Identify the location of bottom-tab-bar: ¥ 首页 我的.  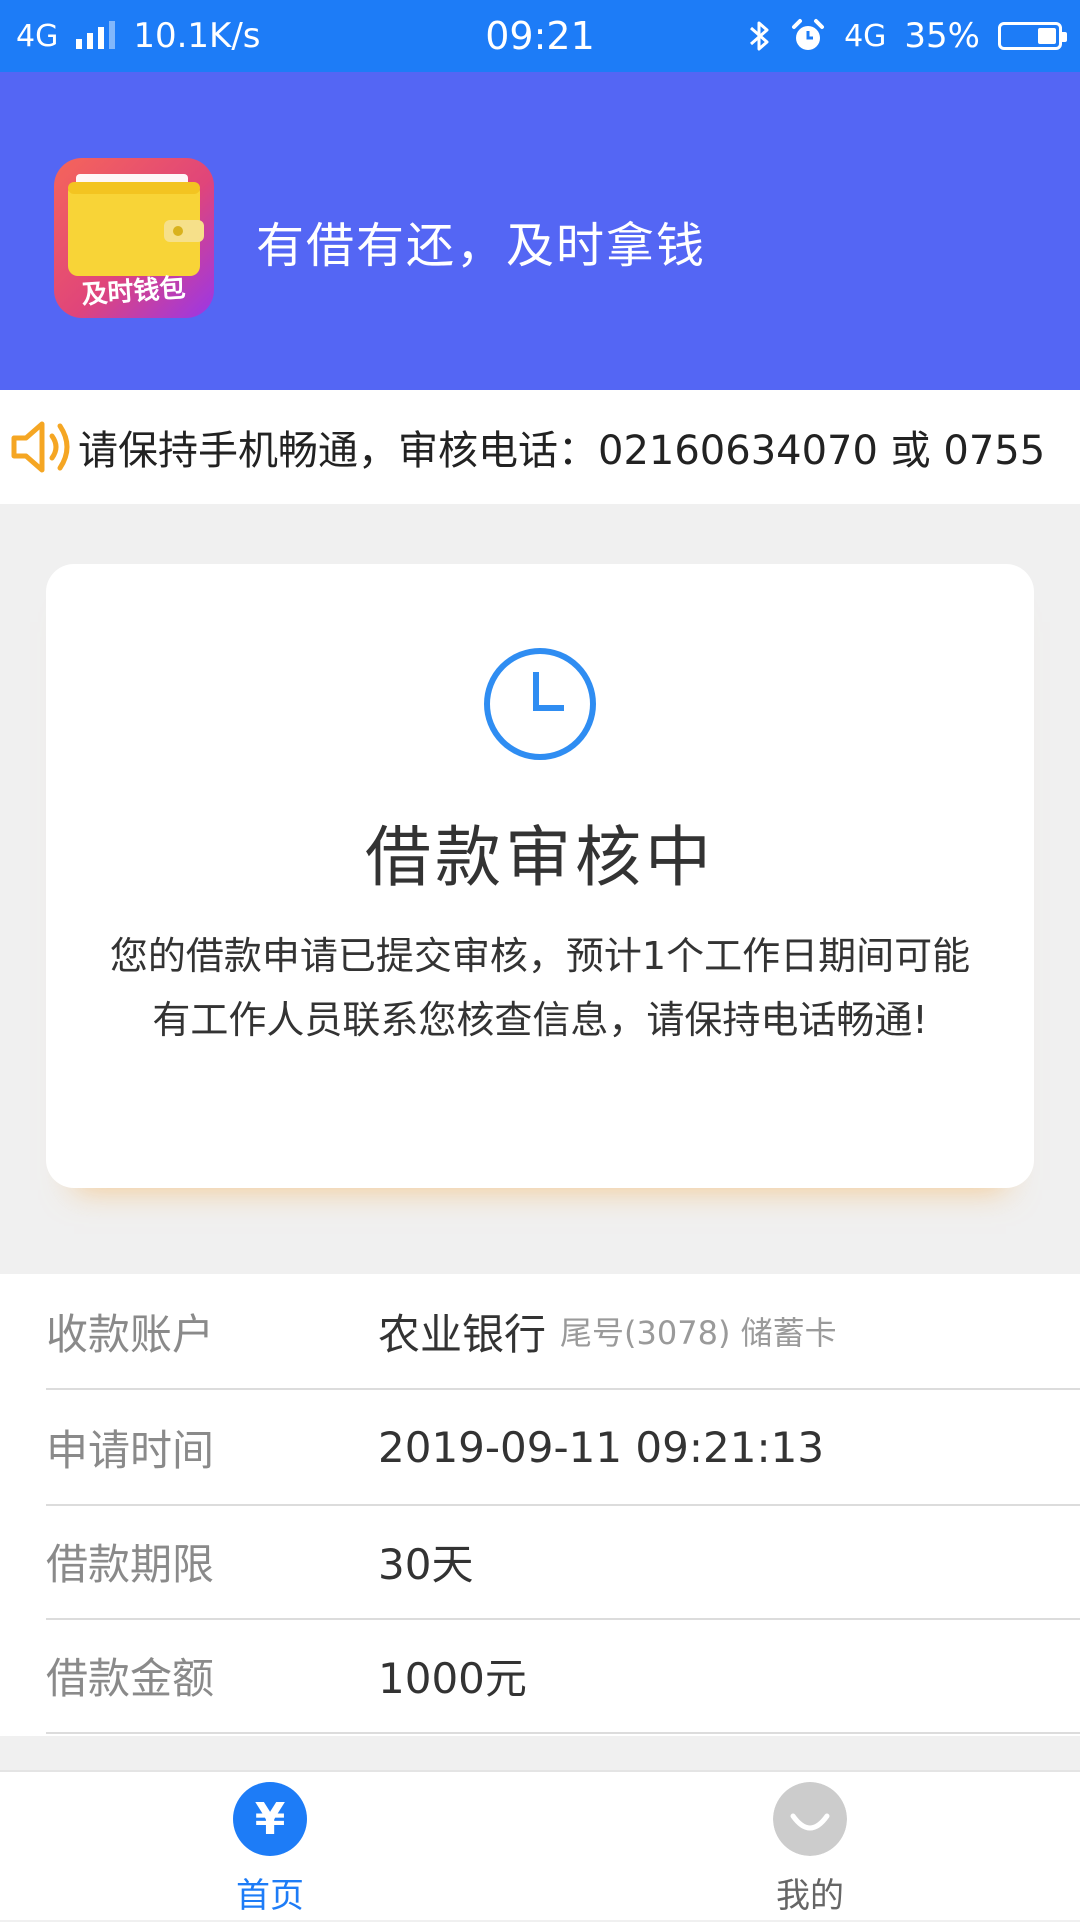
(540, 1845).